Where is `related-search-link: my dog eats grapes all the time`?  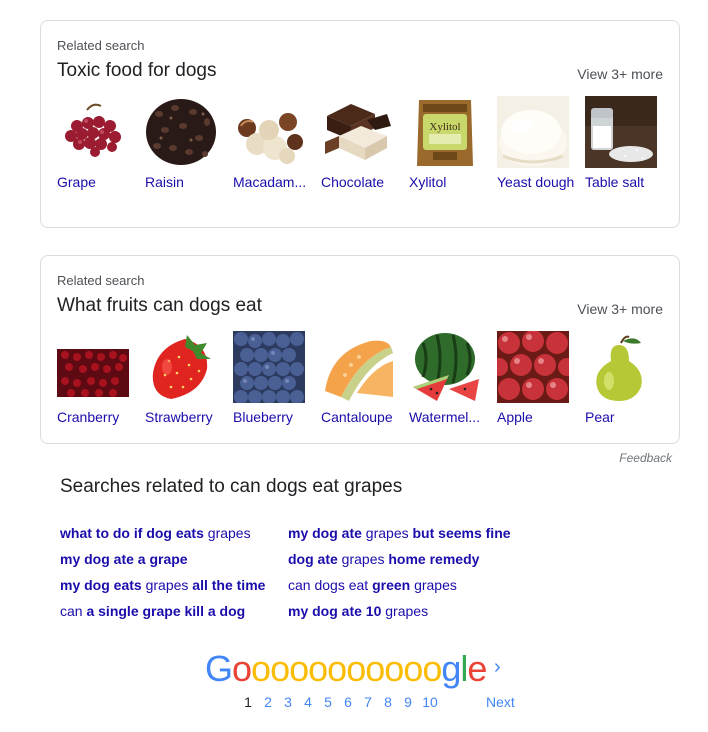
related-search-link: my dog eats grapes all the time is located at coordinates (162, 585).